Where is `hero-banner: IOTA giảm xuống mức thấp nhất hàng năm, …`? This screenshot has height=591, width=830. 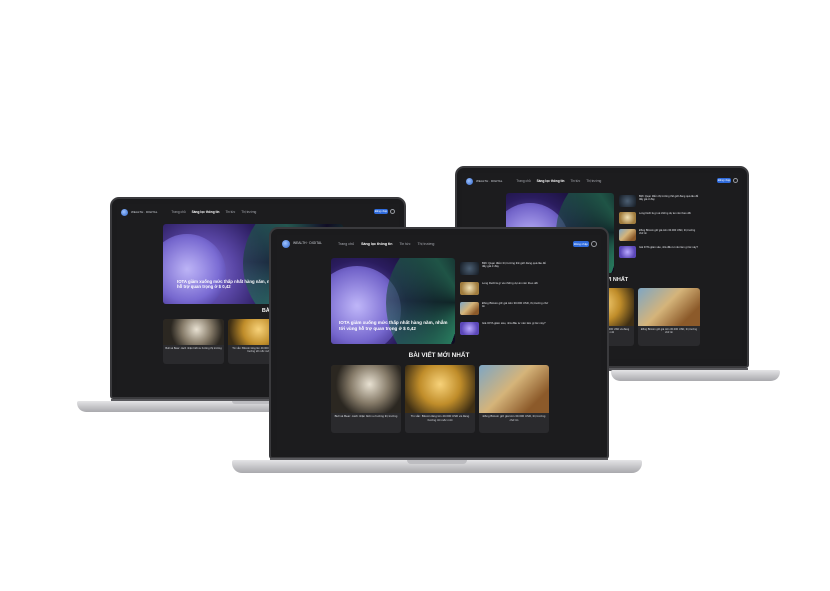 hero-banner: IOTA giảm xuống mức thấp nhất hàng năm, … is located at coordinates (393, 301).